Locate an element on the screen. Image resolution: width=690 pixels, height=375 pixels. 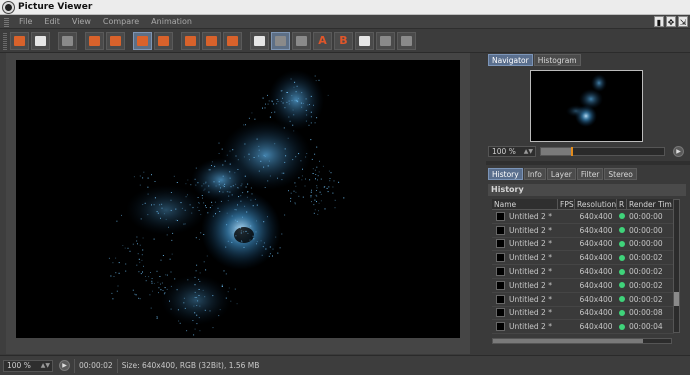
film-button is located at coordinates (67, 40).